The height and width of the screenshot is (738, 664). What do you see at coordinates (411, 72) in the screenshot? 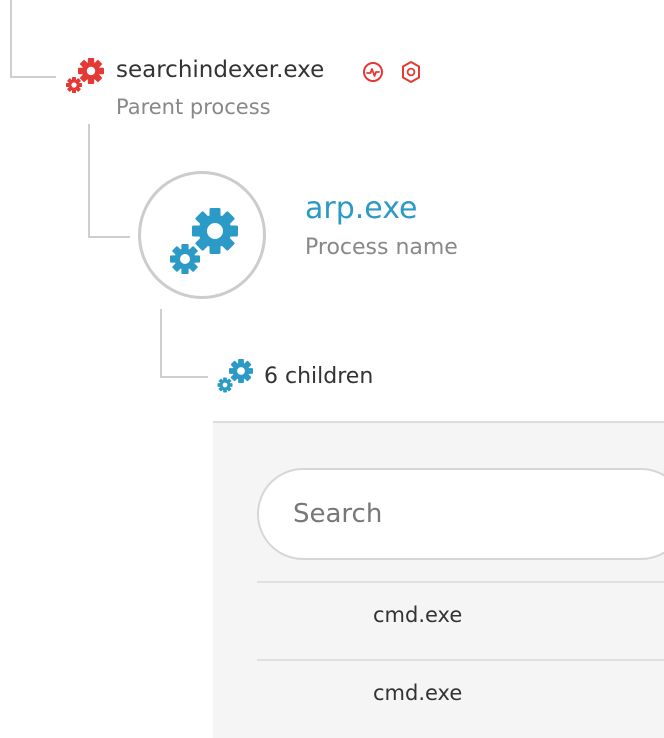
I see `shield-icon` at bounding box center [411, 72].